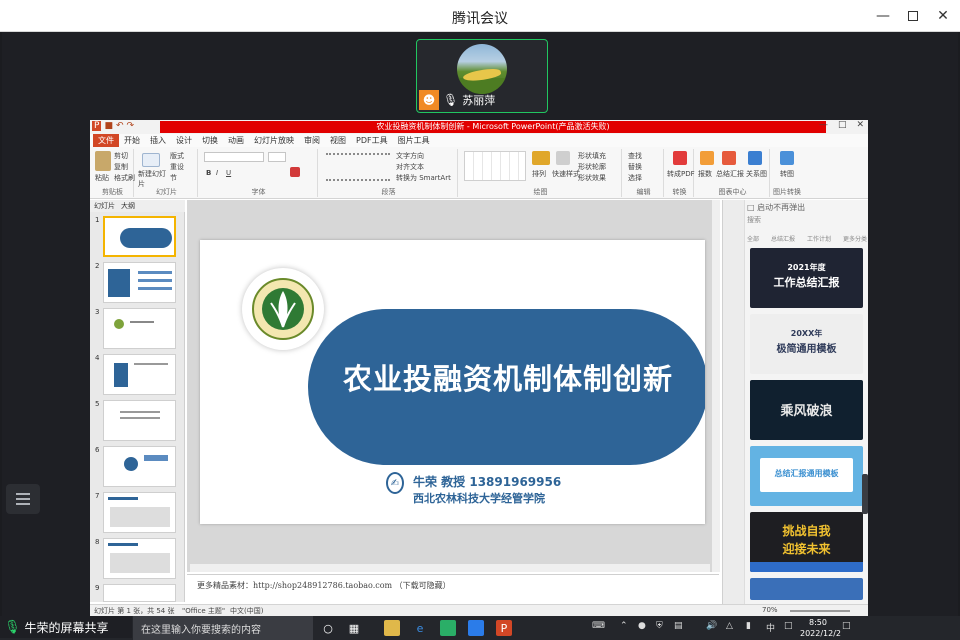 The width and height of the screenshot is (960, 640). Describe the element at coordinates (476, 628) in the screenshot. I see `tencent-meeting-icon` at that location.